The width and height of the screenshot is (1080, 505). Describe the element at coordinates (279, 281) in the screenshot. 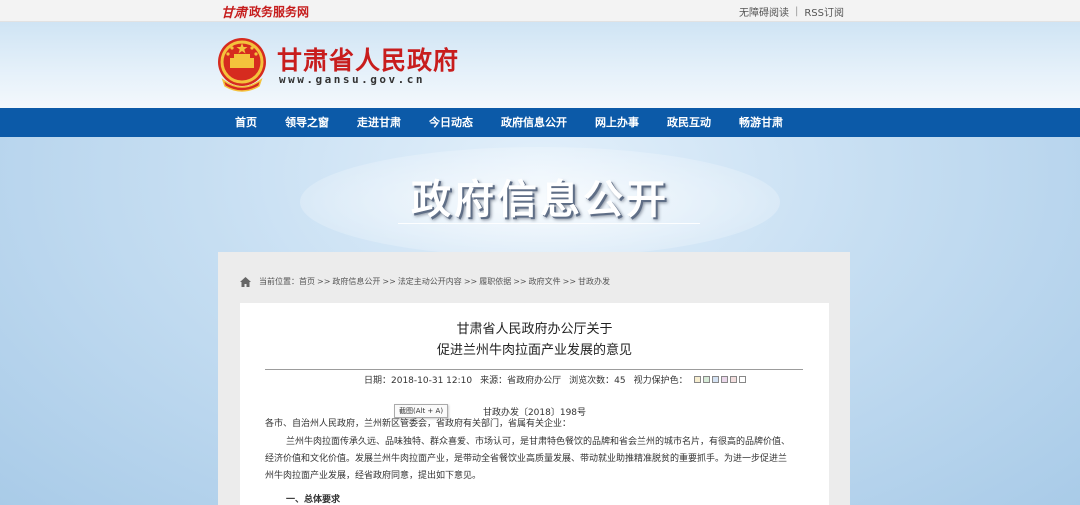

I see `breadcrumb-prefix: 当前位置：` at that location.